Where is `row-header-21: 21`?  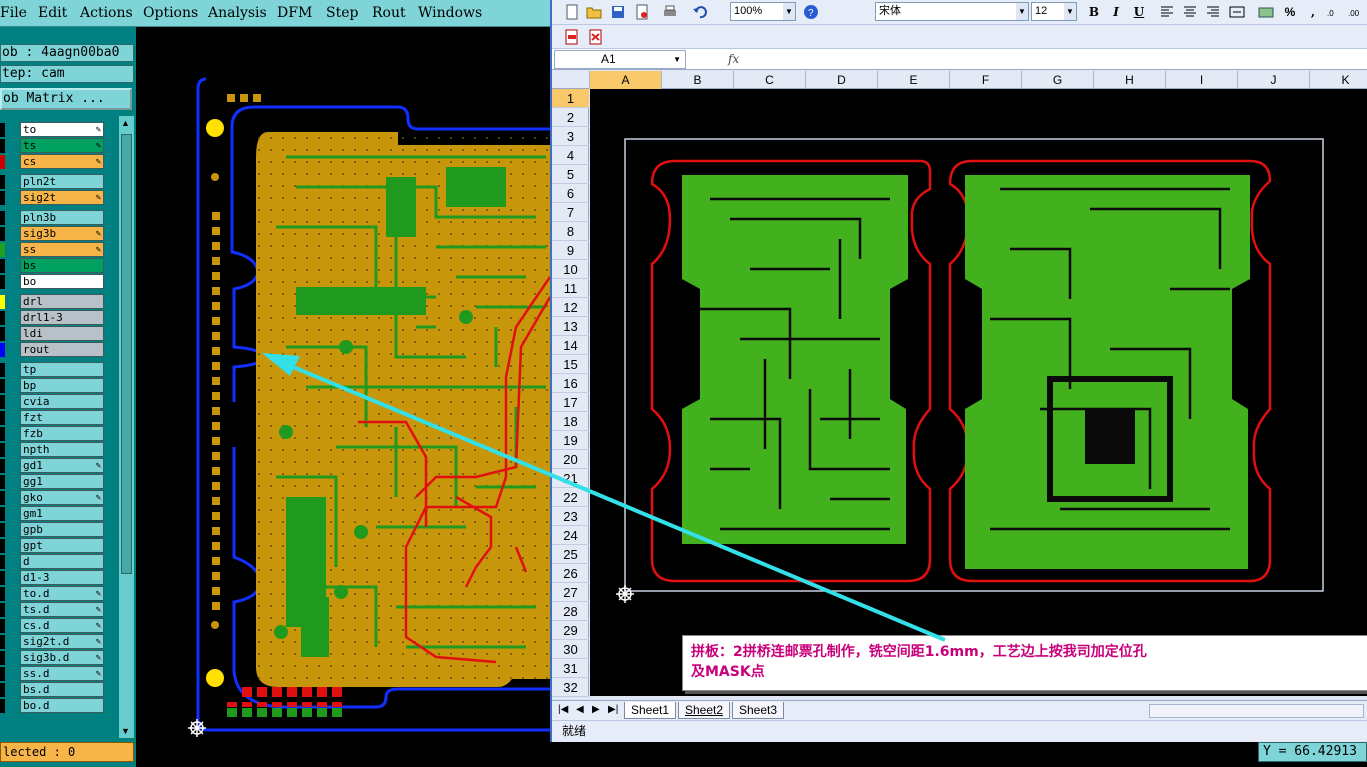
row-header-21: 21 is located at coordinates (570, 478).